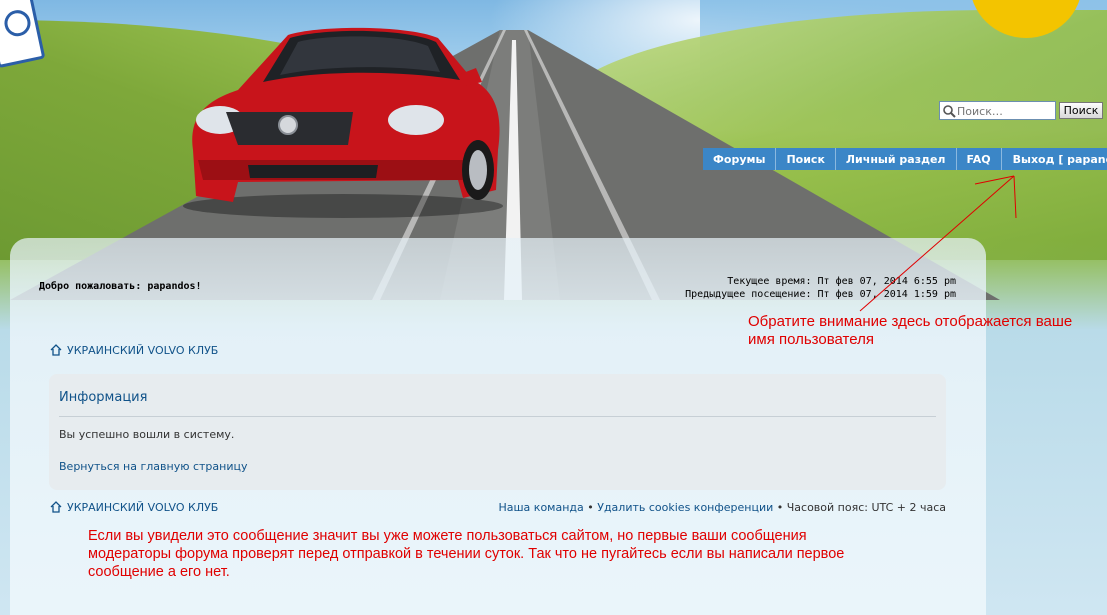 The width and height of the screenshot is (1107, 615). What do you see at coordinates (147, 434) in the screenshot?
I see `login-success-message: Вы успешно вошли в систему.` at bounding box center [147, 434].